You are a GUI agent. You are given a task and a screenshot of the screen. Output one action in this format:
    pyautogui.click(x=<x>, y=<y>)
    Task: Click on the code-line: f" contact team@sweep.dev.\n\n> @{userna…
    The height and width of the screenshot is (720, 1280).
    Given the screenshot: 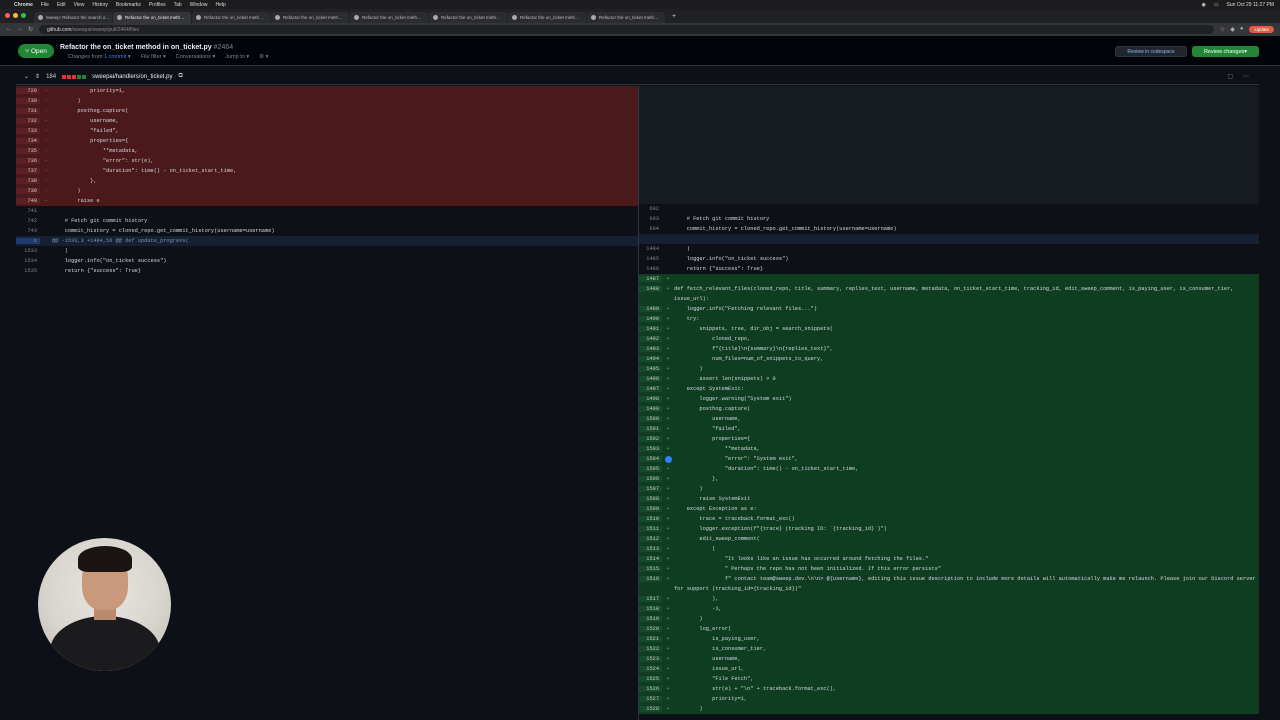 What is the action you would take?
    pyautogui.click(x=966, y=584)
    